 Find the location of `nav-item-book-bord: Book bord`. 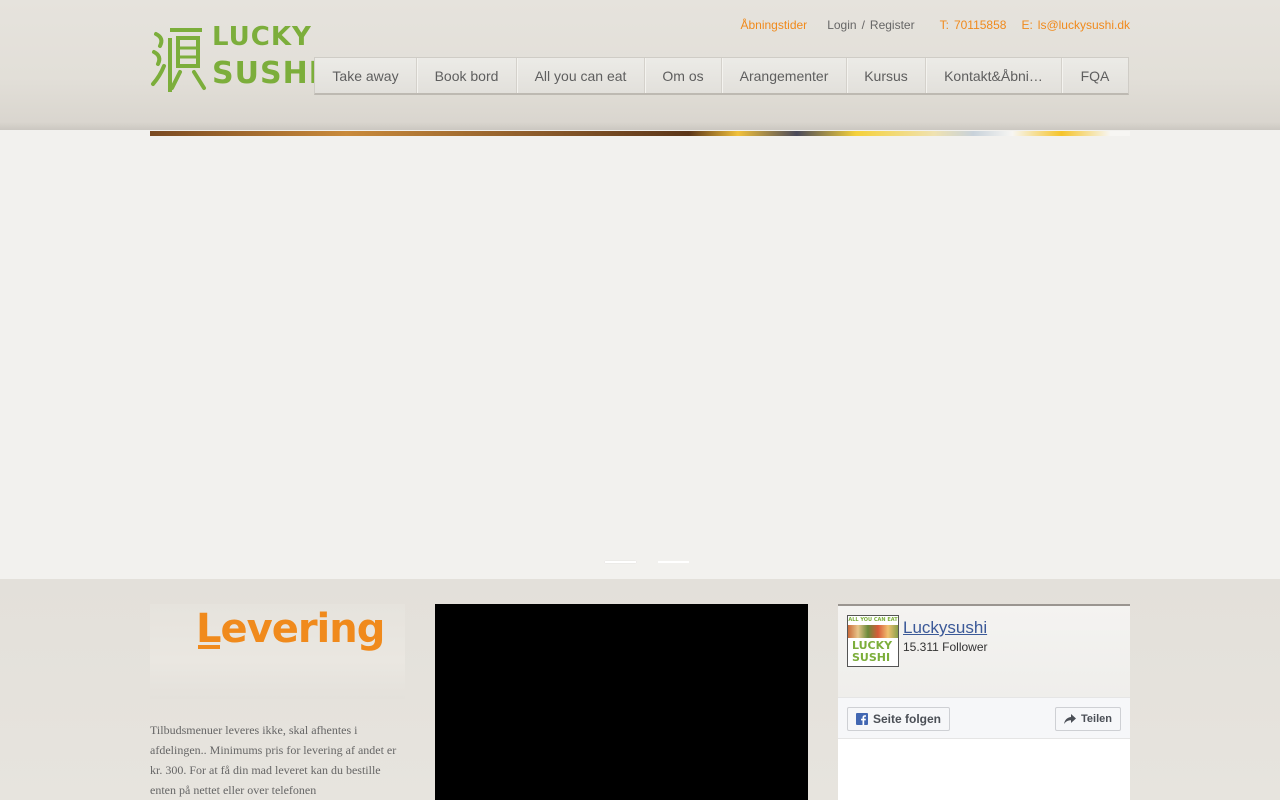

nav-item-book-bord: Book bord is located at coordinates (467, 75).